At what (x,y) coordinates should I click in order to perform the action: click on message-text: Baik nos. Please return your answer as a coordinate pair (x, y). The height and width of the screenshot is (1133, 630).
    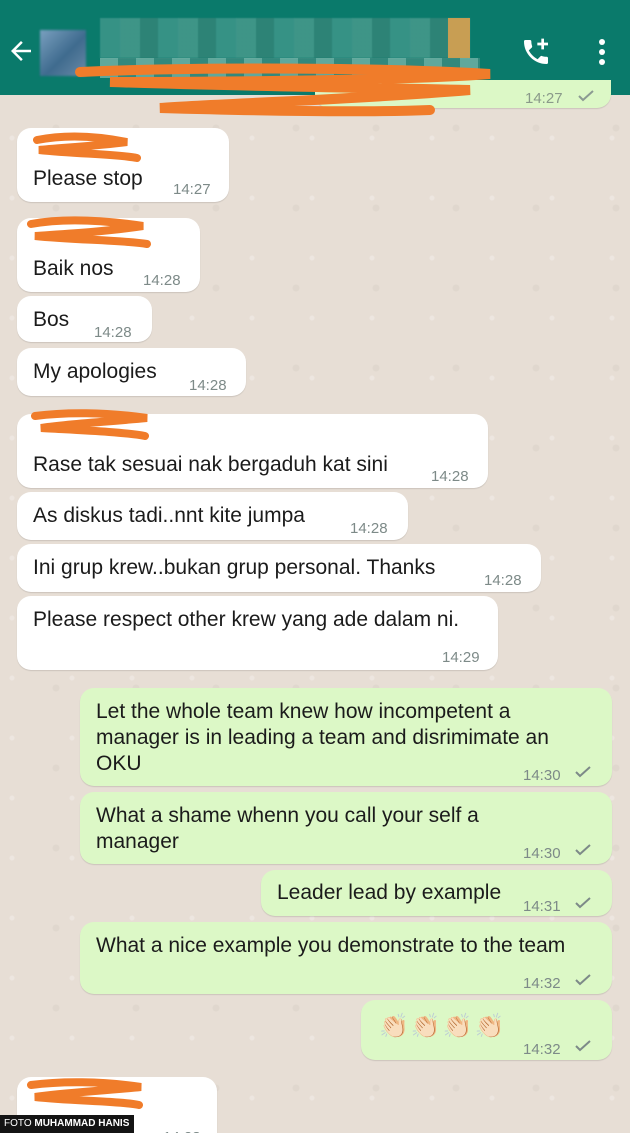
    Looking at the image, I should click on (73, 268).